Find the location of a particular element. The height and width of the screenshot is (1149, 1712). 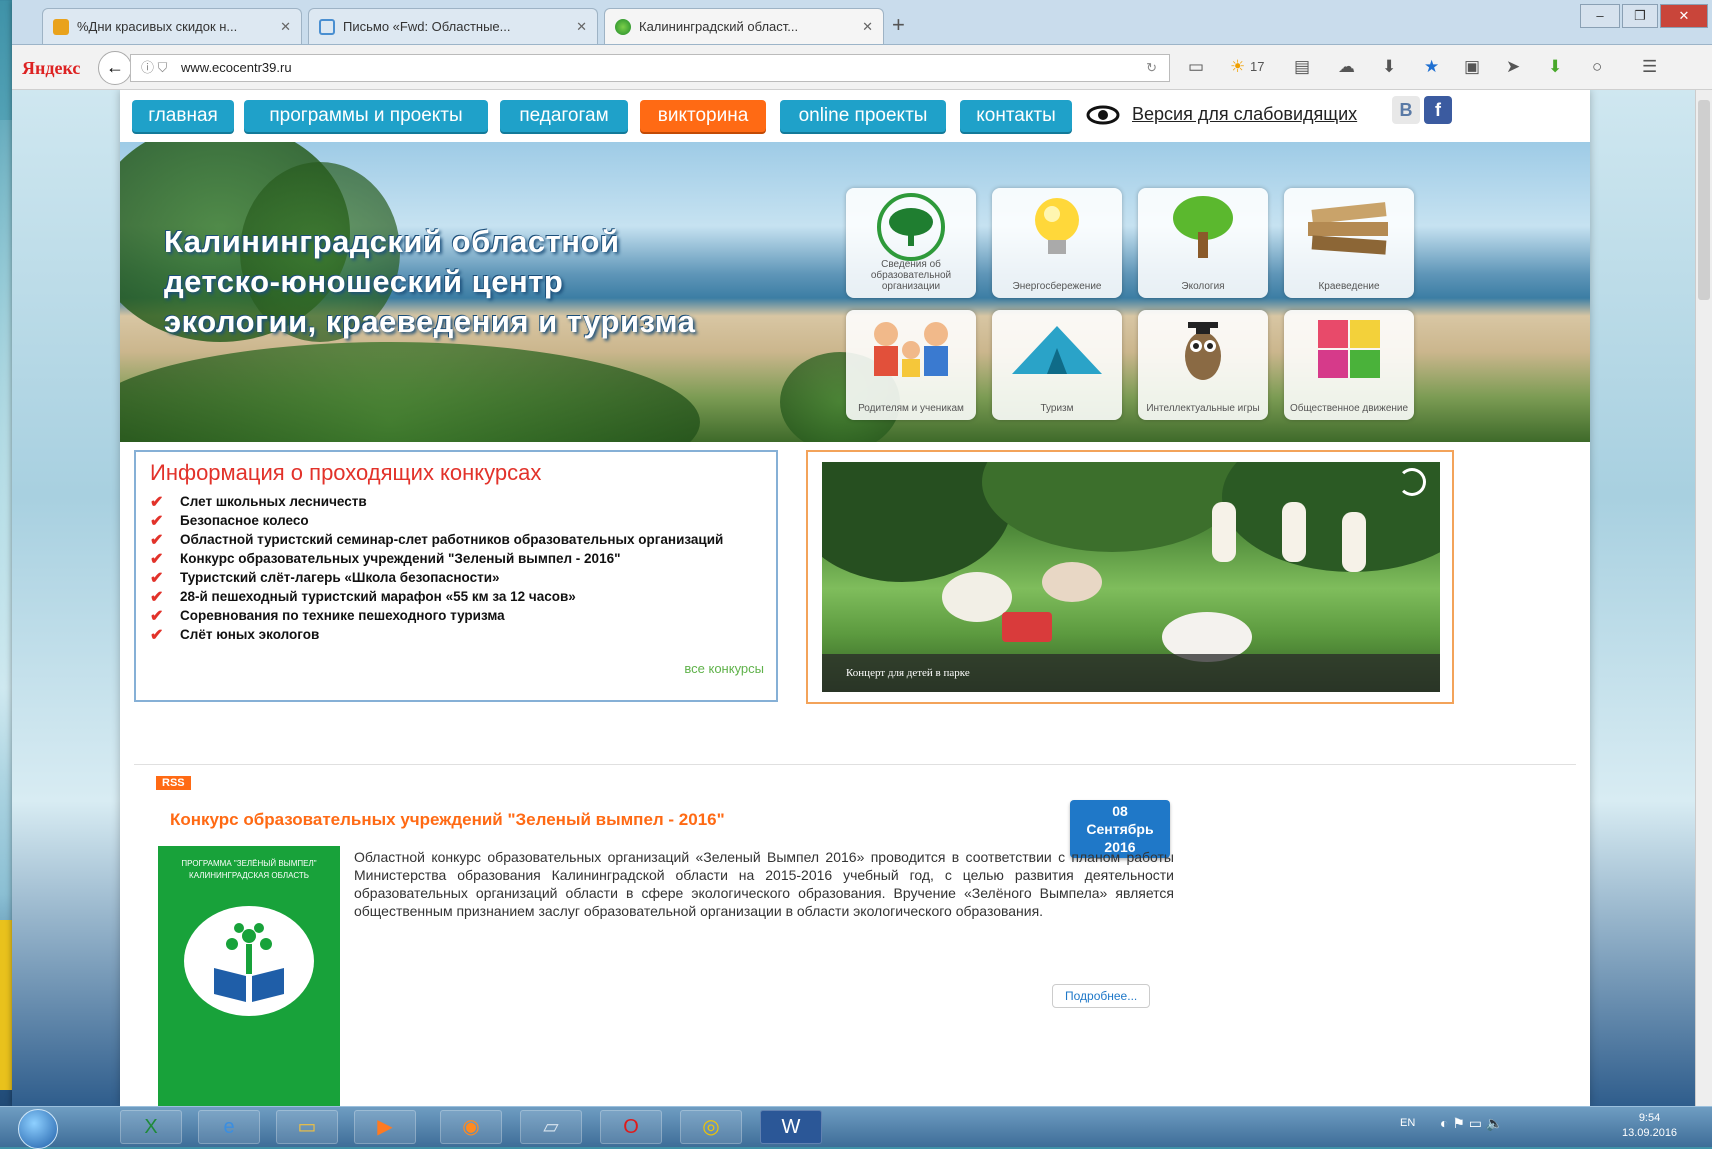

photo-slider: Концерт для детей в парке is located at coordinates (1130, 577).